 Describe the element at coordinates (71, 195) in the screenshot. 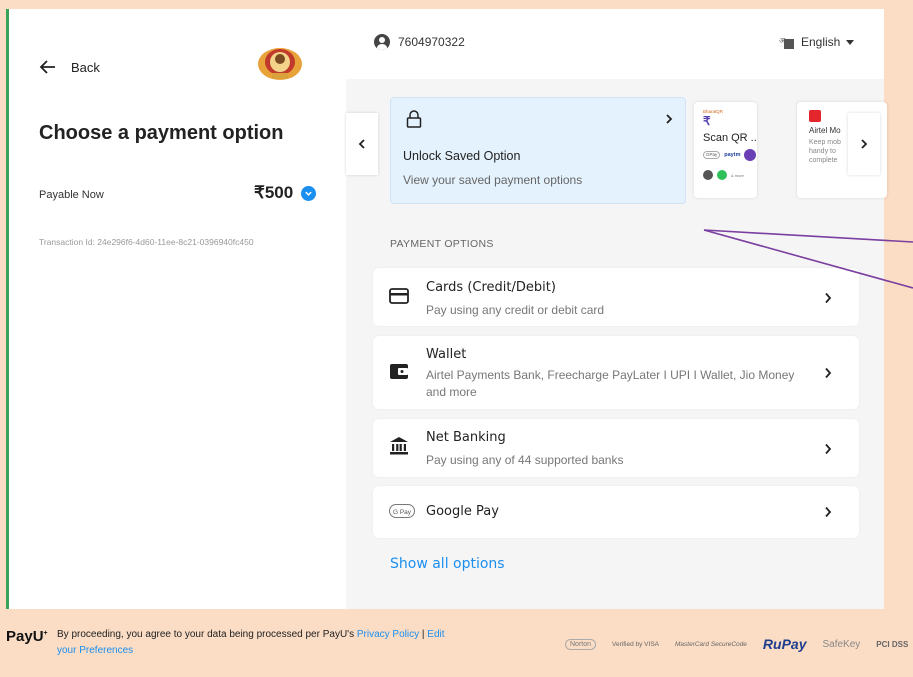

I see `payable-label: Payable Now` at that location.